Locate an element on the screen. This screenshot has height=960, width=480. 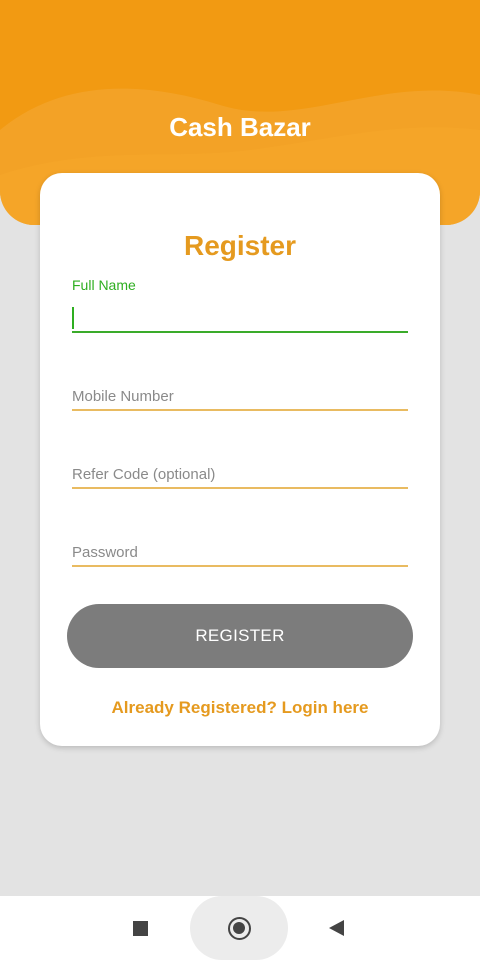
text-cursor is located at coordinates (73, 318).